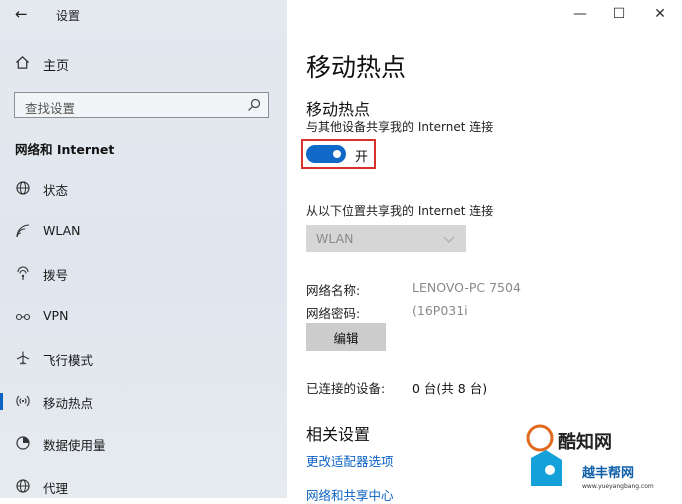 The width and height of the screenshot is (682, 504). Describe the element at coordinates (56, 315) in the screenshot. I see `sidebar-item-label: VPN` at that location.